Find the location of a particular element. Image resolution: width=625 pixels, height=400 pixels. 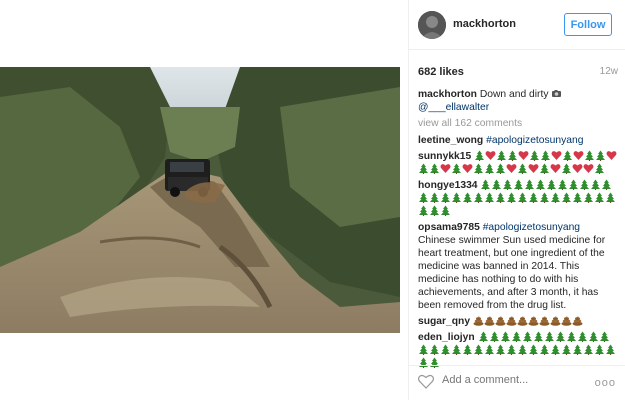

avatar is located at coordinates (432, 25).